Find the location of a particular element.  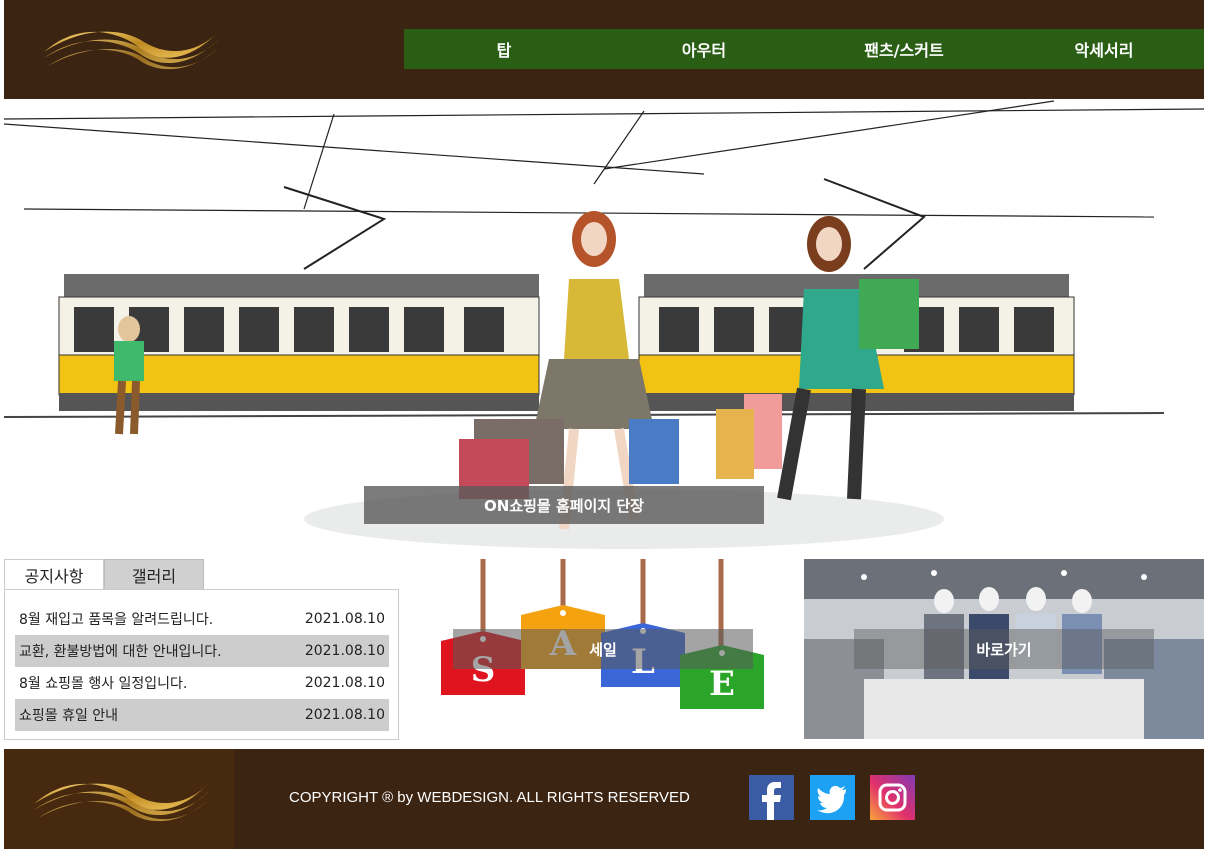

list-item: 쇼핑몰 휴일 안내 2021.08.10 is located at coordinates (202, 715).